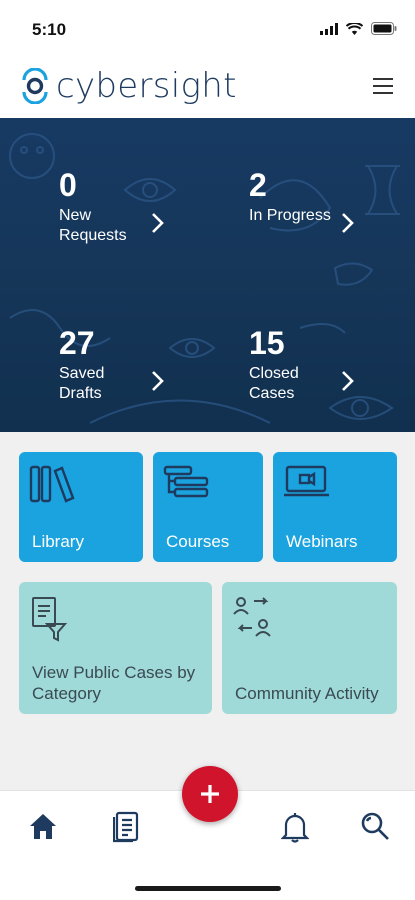 This screenshot has width=415, height=900. Describe the element at coordinates (307, 693) in the screenshot. I see `community-label: Community Activity` at that location.